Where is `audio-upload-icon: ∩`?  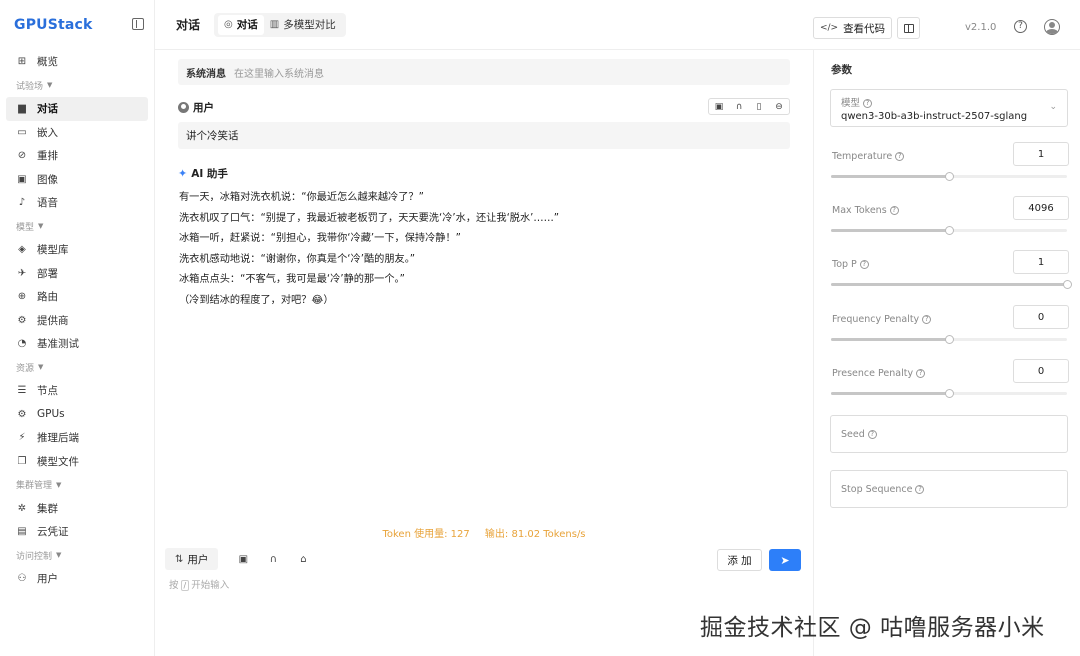 audio-upload-icon: ∩ is located at coordinates (273, 559).